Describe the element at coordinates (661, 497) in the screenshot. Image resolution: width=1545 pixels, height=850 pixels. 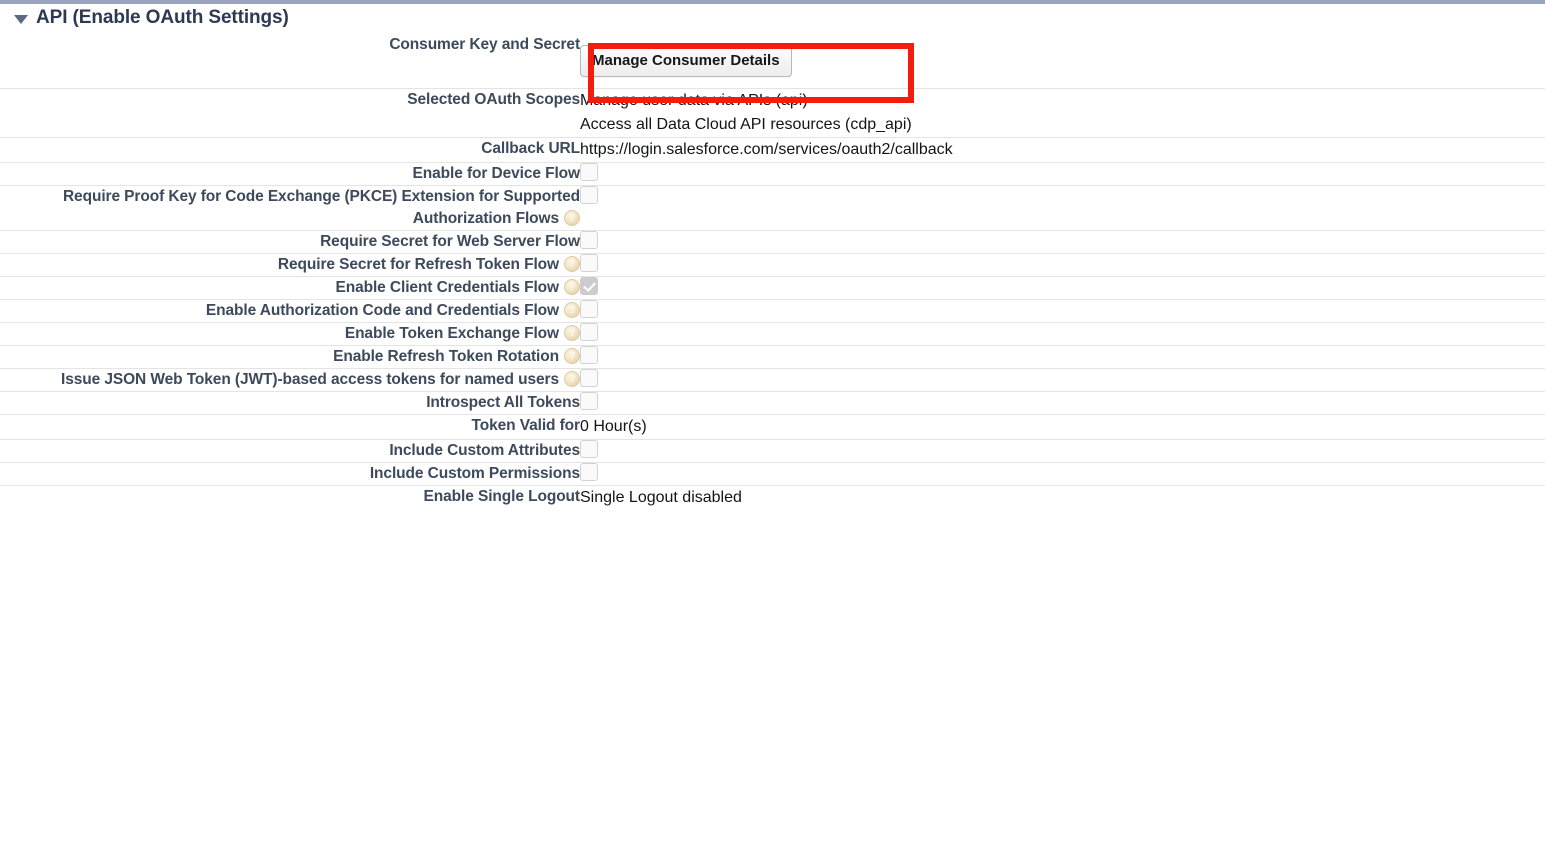
I see `row-value: Single Logout disabled` at that location.